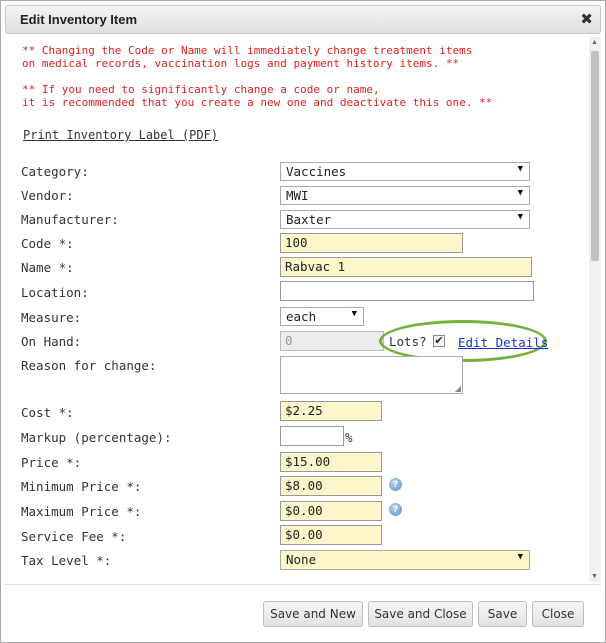 This screenshot has height=643, width=606. What do you see at coordinates (70, 219) in the screenshot?
I see `manufacturer-label: Manufacturer:` at bounding box center [70, 219].